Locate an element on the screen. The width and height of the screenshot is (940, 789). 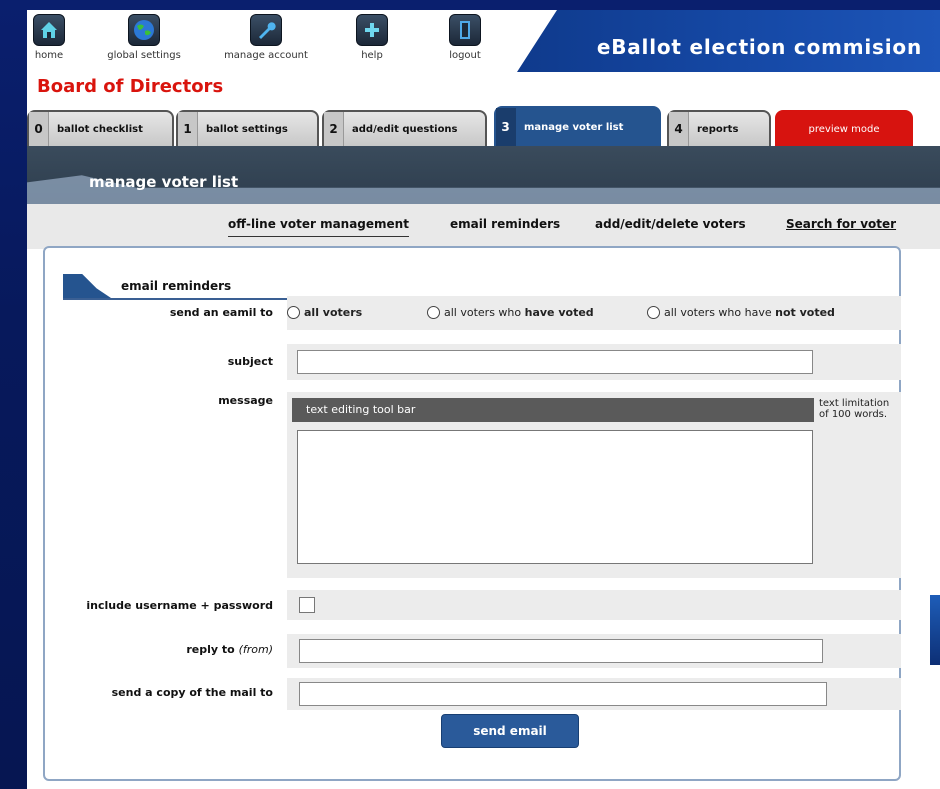
radio-not-voted: all voters who have not voted is located at coordinates (741, 312).